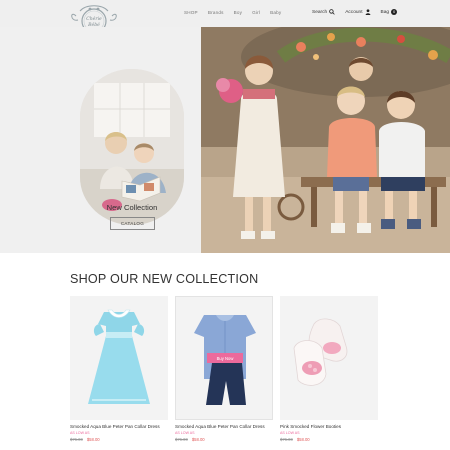 This screenshot has width=450, height=450. I want to click on buy-now-button: Buy Now, so click(225, 358).